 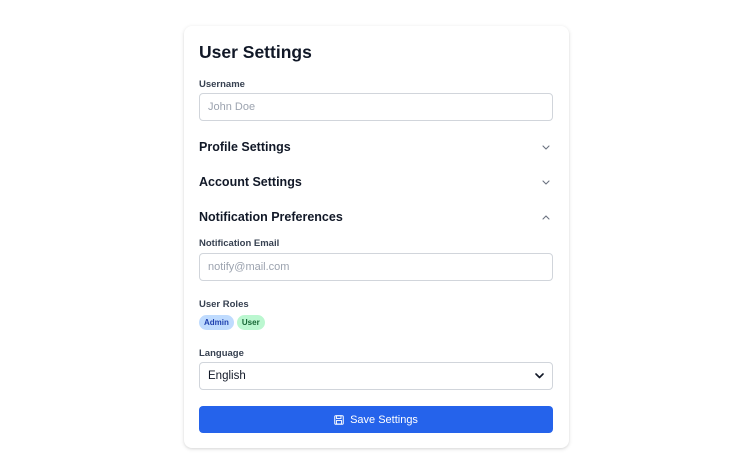 I want to click on section-notification-preferences: Notification Preferences, so click(x=376, y=217).